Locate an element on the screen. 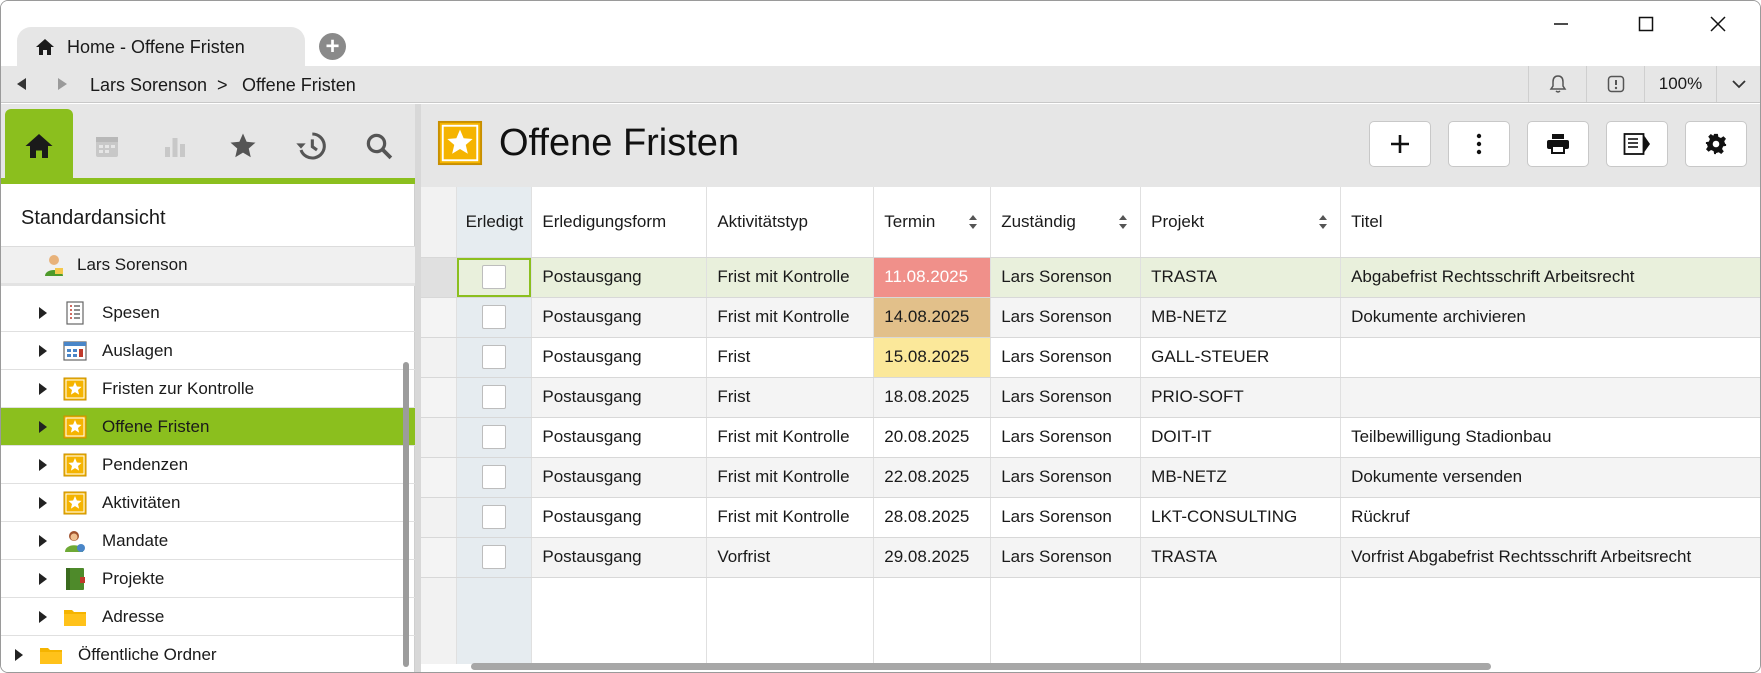 Image resolution: width=1761 pixels, height=673 pixels. sidebar-item-aktivitaeten: Aktivitäten is located at coordinates (208, 503).